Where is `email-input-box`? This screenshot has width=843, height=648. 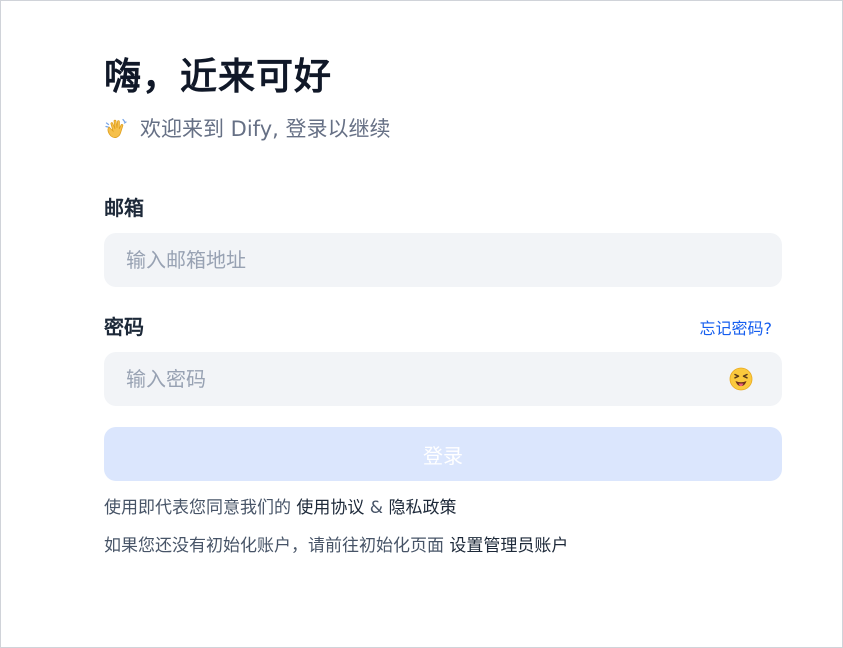 email-input-box is located at coordinates (443, 260).